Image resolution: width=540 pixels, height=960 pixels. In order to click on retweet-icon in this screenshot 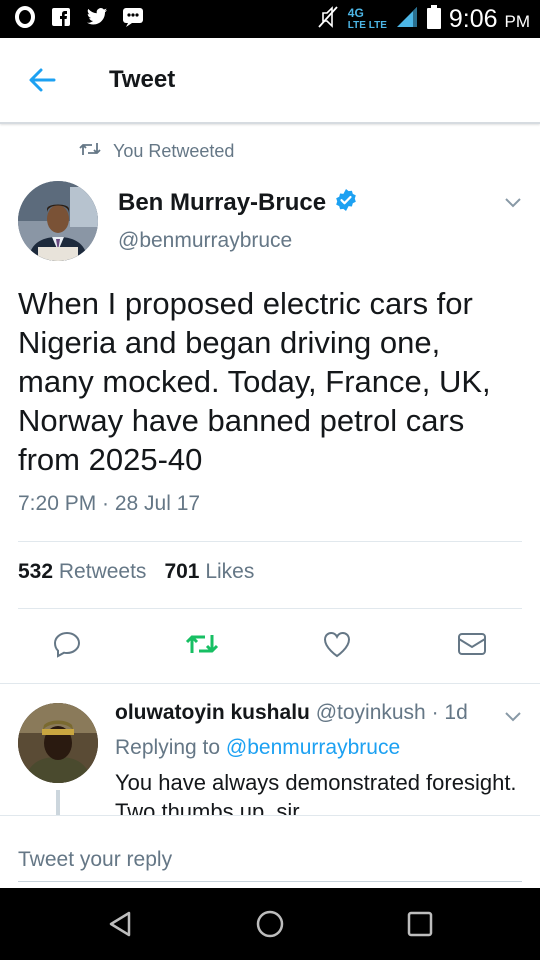, I will do `click(202, 644)`.